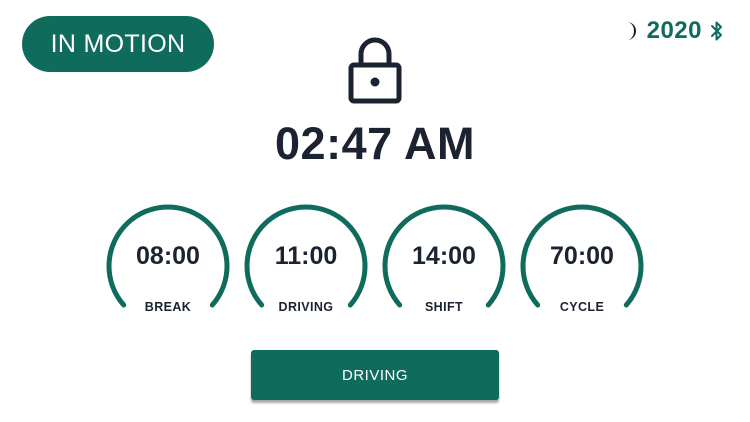  I want to click on gauge-cycle-value: 70:00, so click(582, 256).